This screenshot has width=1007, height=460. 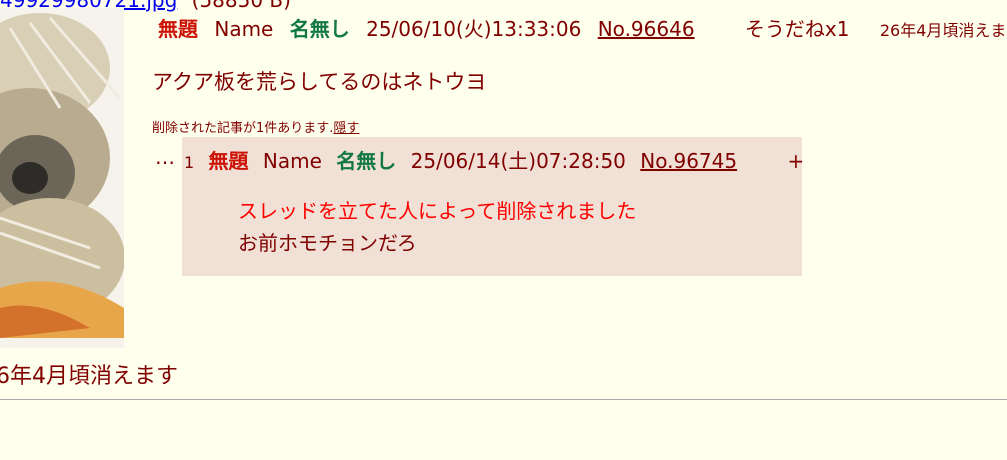 I want to click on deleted-notice: 削除された記事が1件あります.隠す, so click(x=255, y=126).